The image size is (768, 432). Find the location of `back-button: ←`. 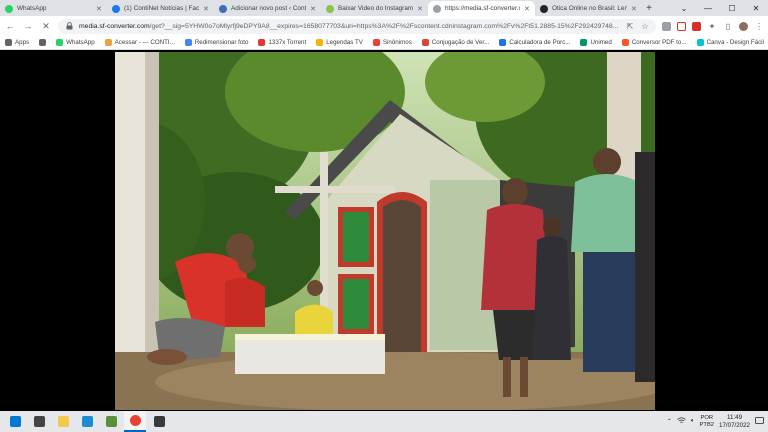

back-button: ← is located at coordinates (10, 26).